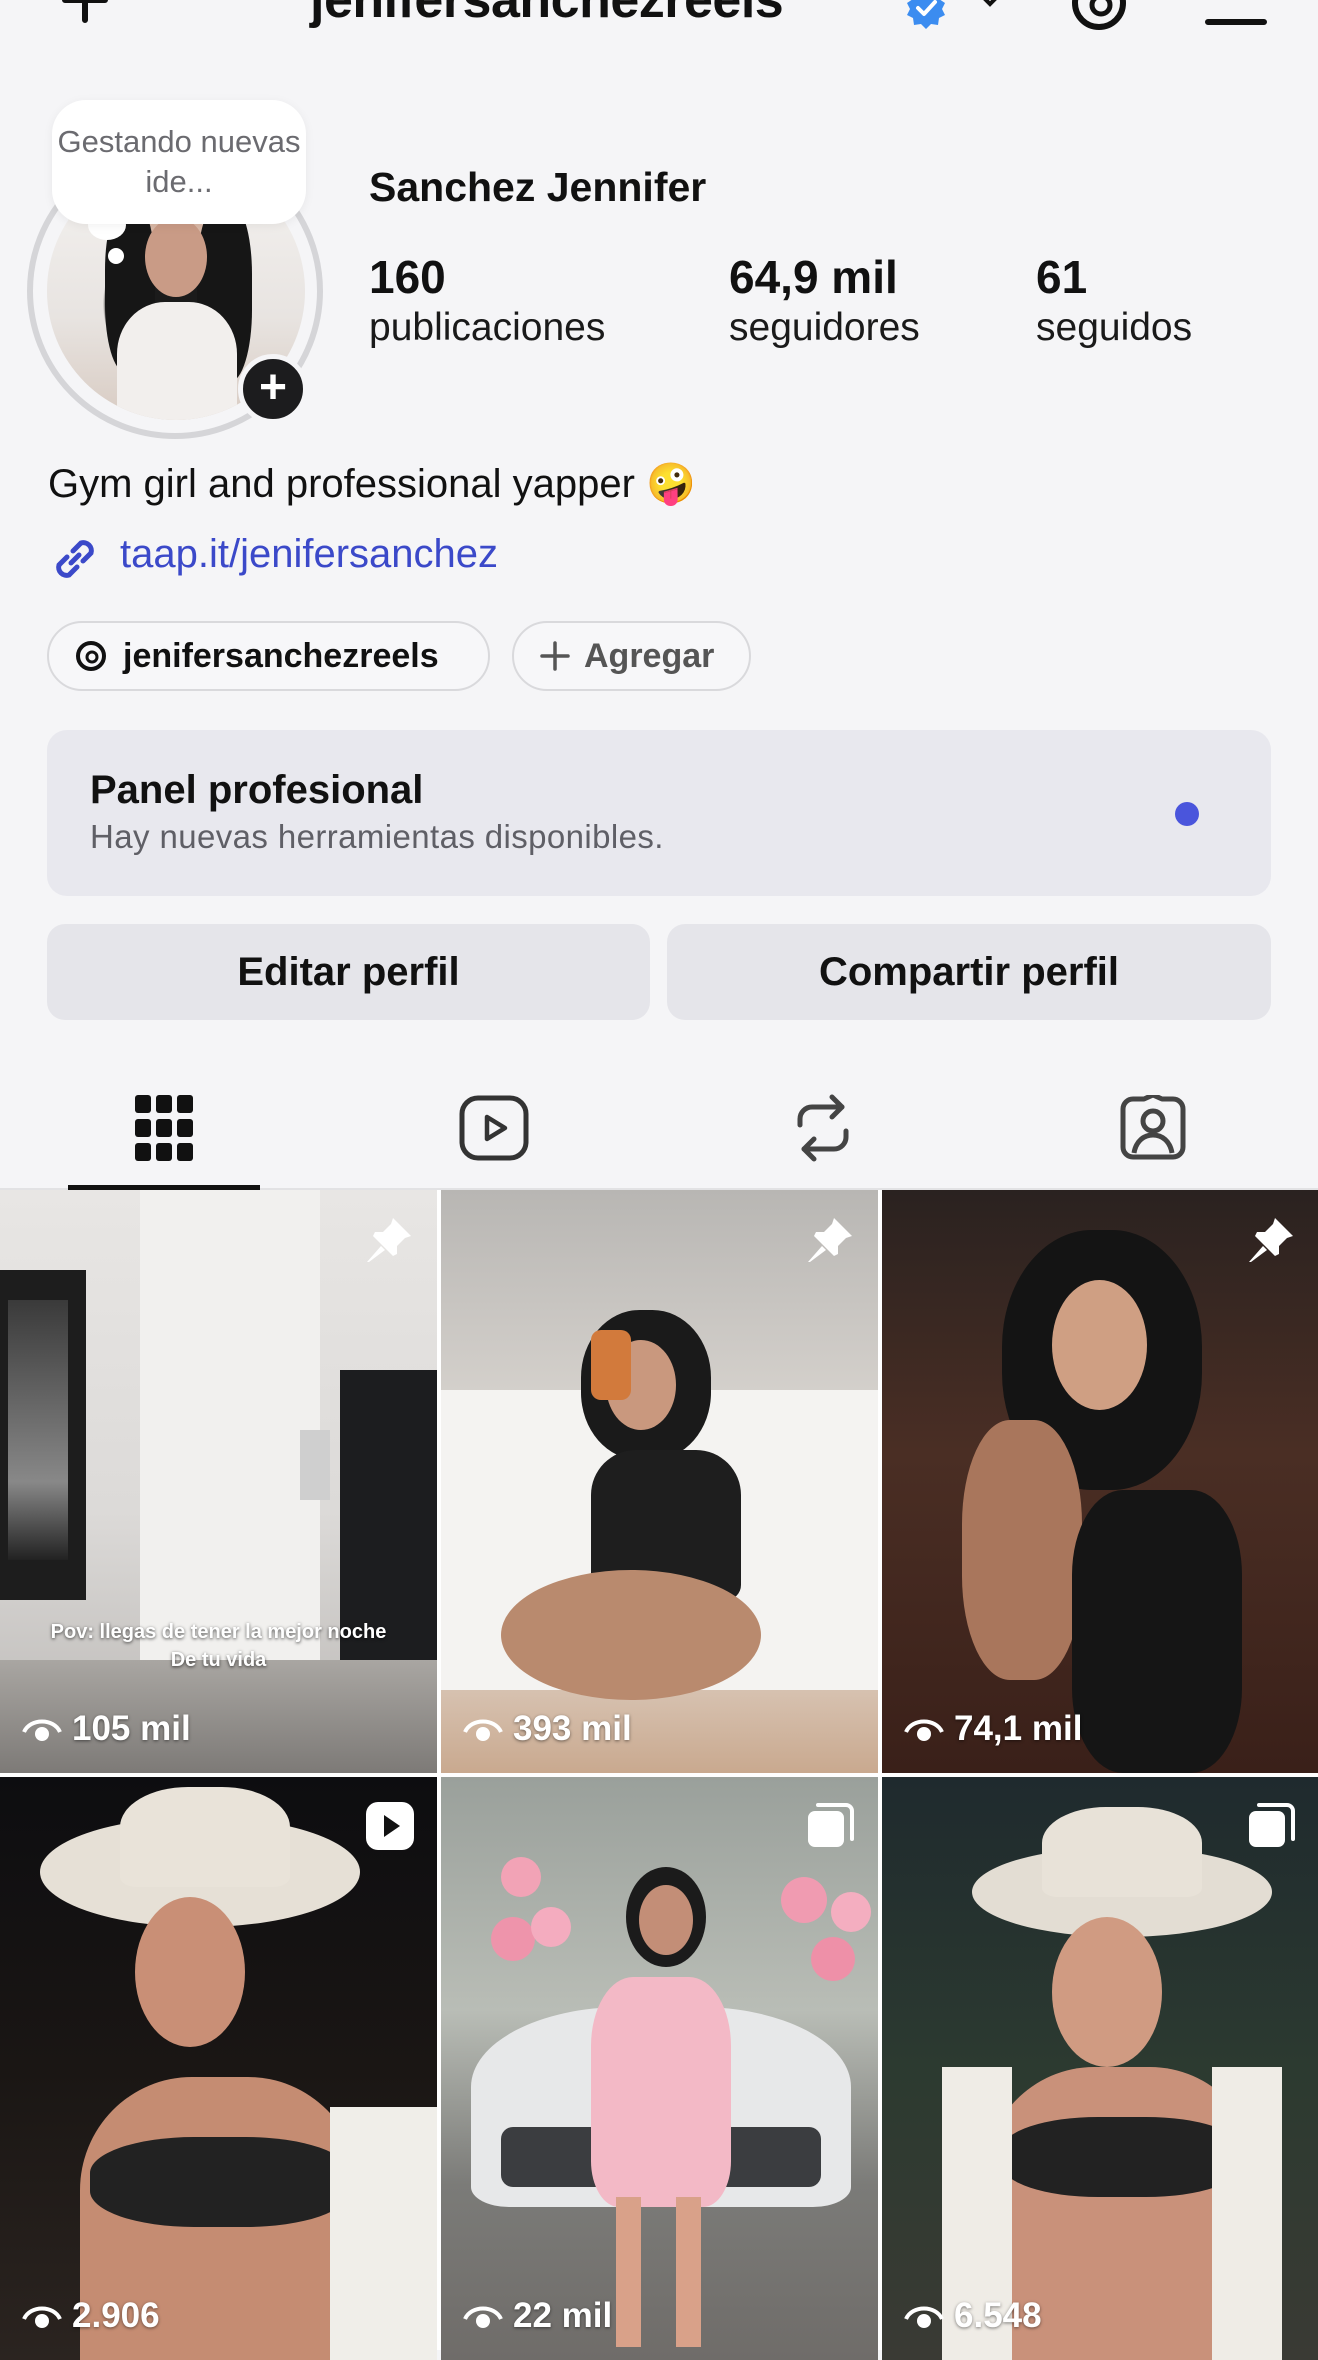 This screenshot has width=1318, height=2360. I want to click on threads-chip: jenifersanchezreels, so click(268, 656).